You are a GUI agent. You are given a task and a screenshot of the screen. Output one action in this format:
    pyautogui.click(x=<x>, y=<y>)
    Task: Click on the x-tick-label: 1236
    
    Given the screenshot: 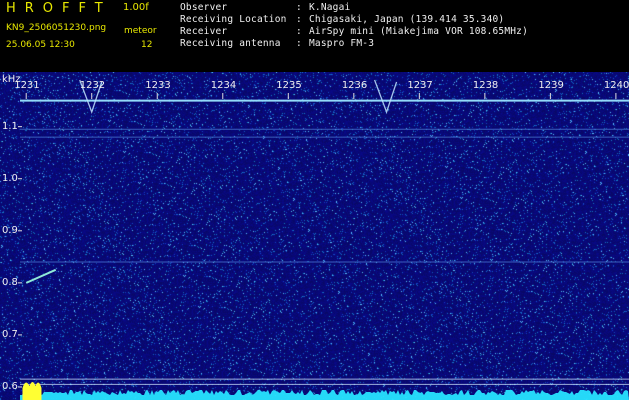 What is the action you would take?
    pyautogui.click(x=354, y=85)
    